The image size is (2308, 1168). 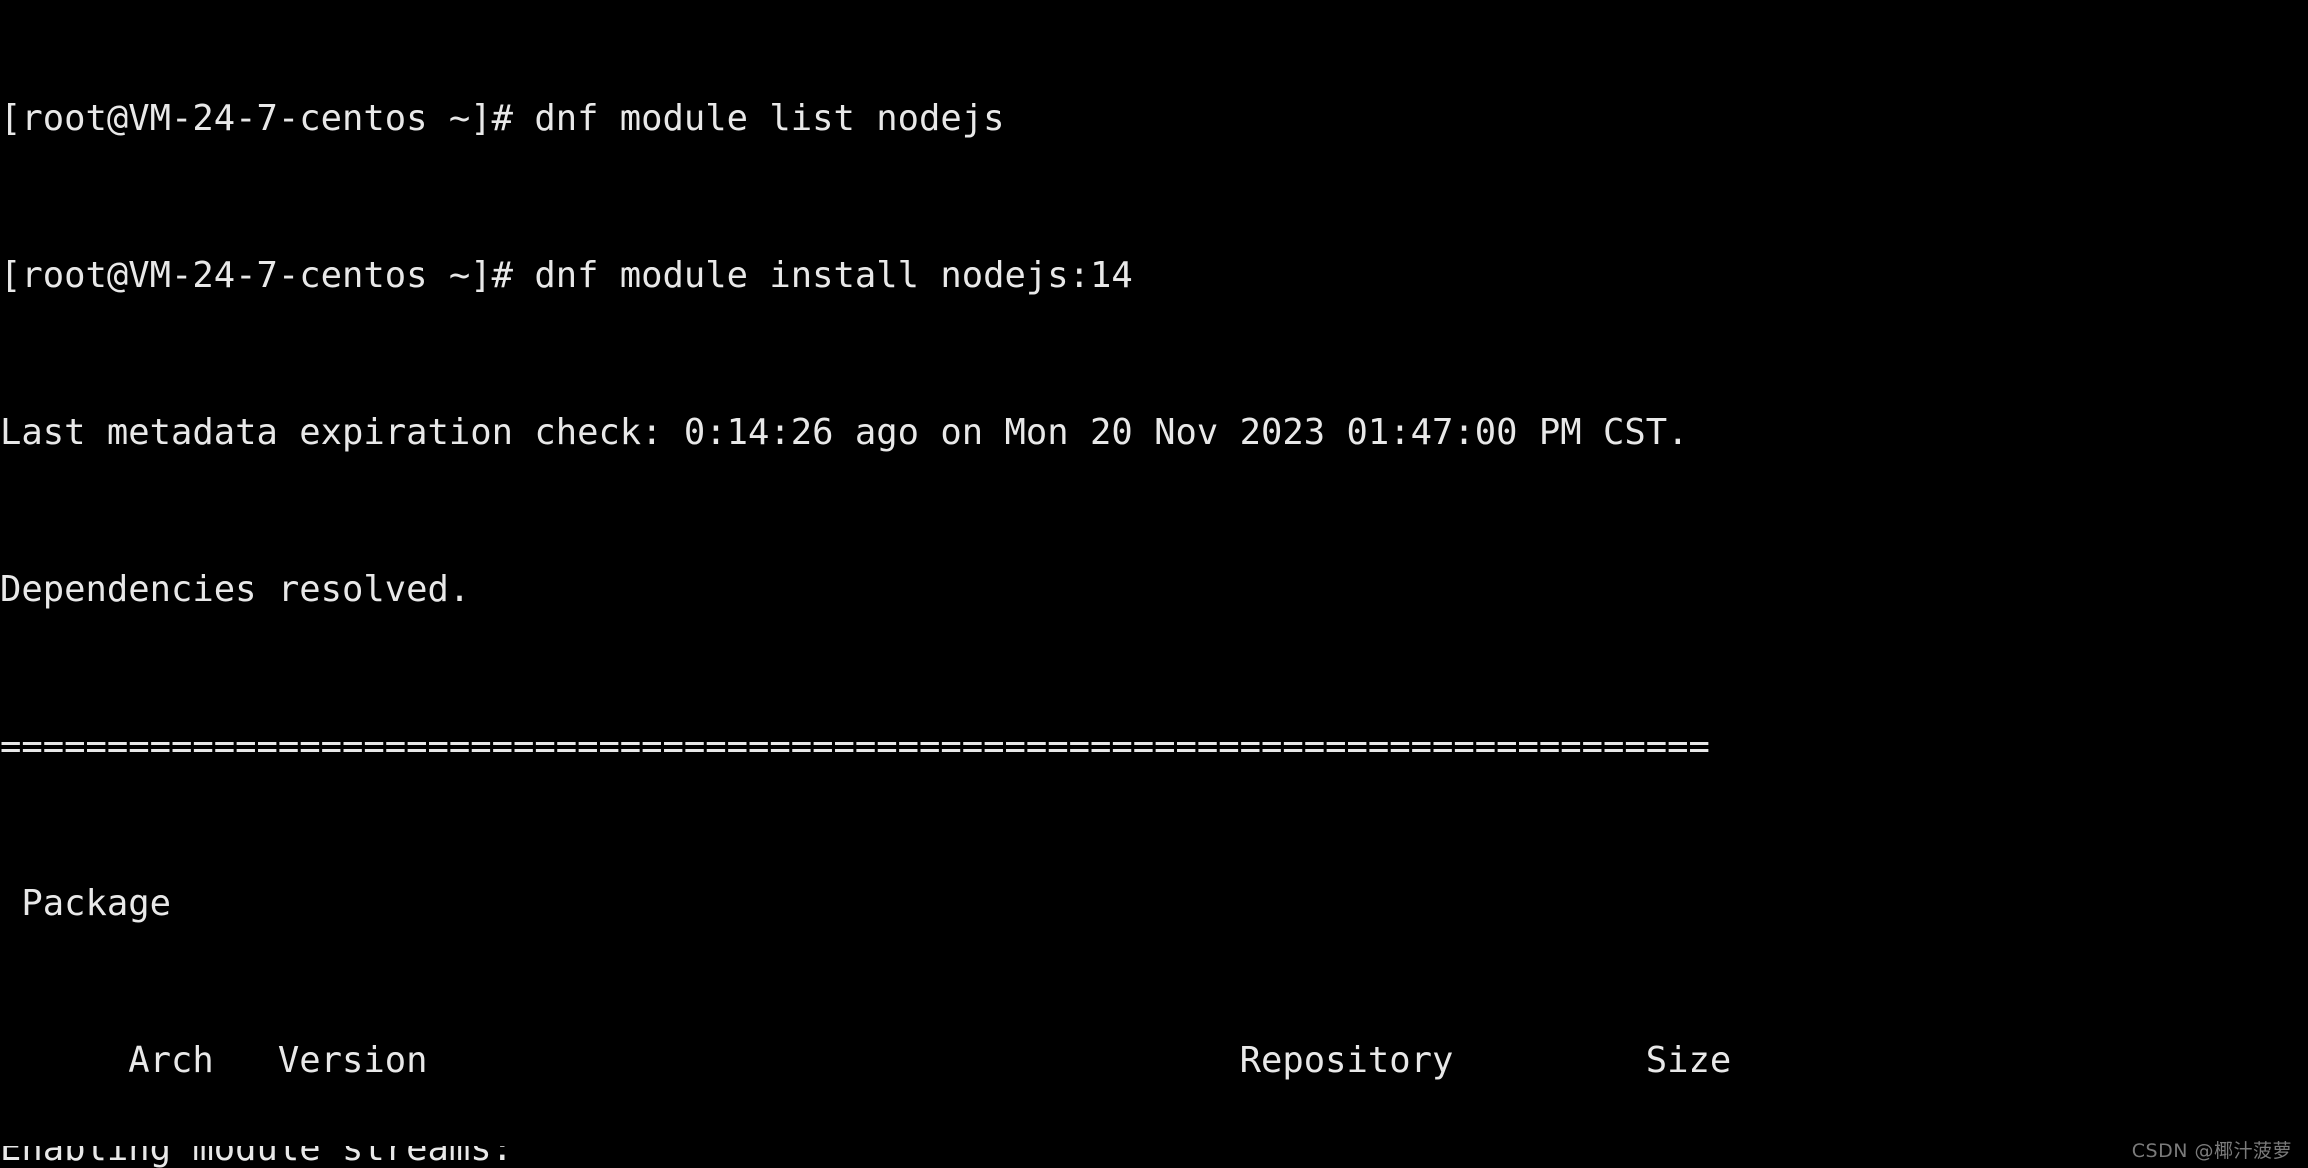 I want to click on terminal-line-clipped-bottom: Enabling module streams:, so click(x=1154, y=1157).